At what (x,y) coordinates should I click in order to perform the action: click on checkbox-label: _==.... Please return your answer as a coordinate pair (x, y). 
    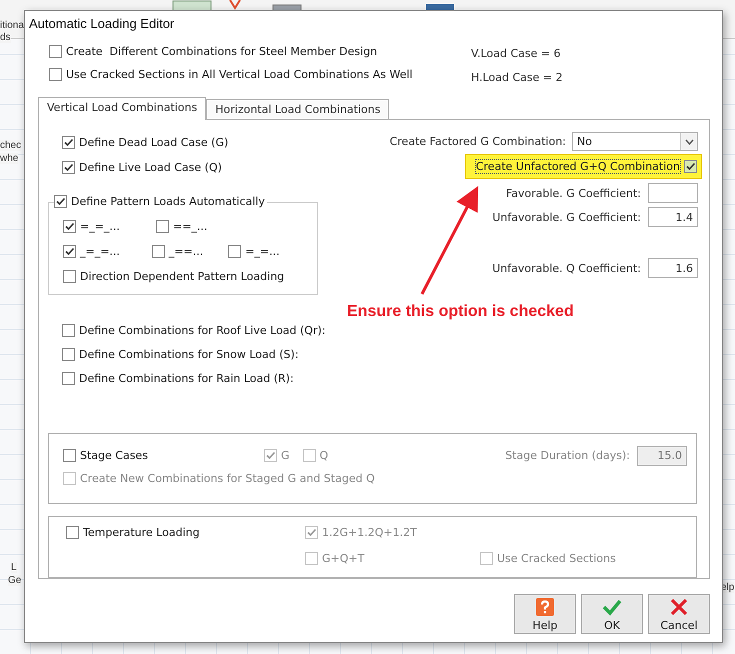
    Looking at the image, I should click on (186, 251).